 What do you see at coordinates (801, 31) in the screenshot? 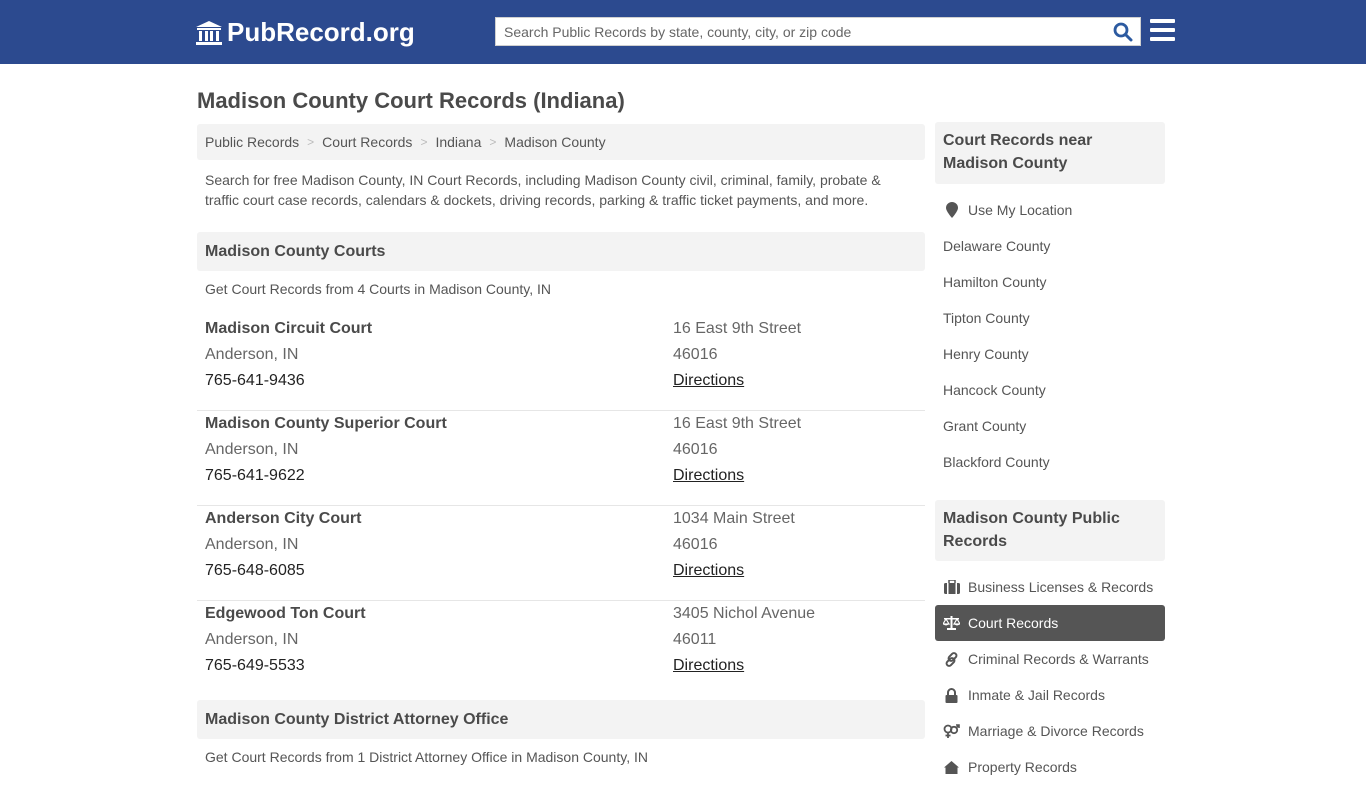
I see `search-input` at bounding box center [801, 31].